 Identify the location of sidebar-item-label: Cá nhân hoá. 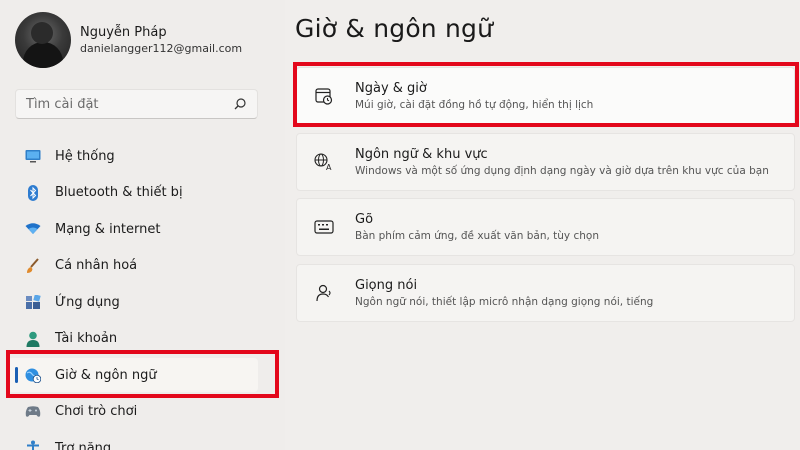
(96, 266).